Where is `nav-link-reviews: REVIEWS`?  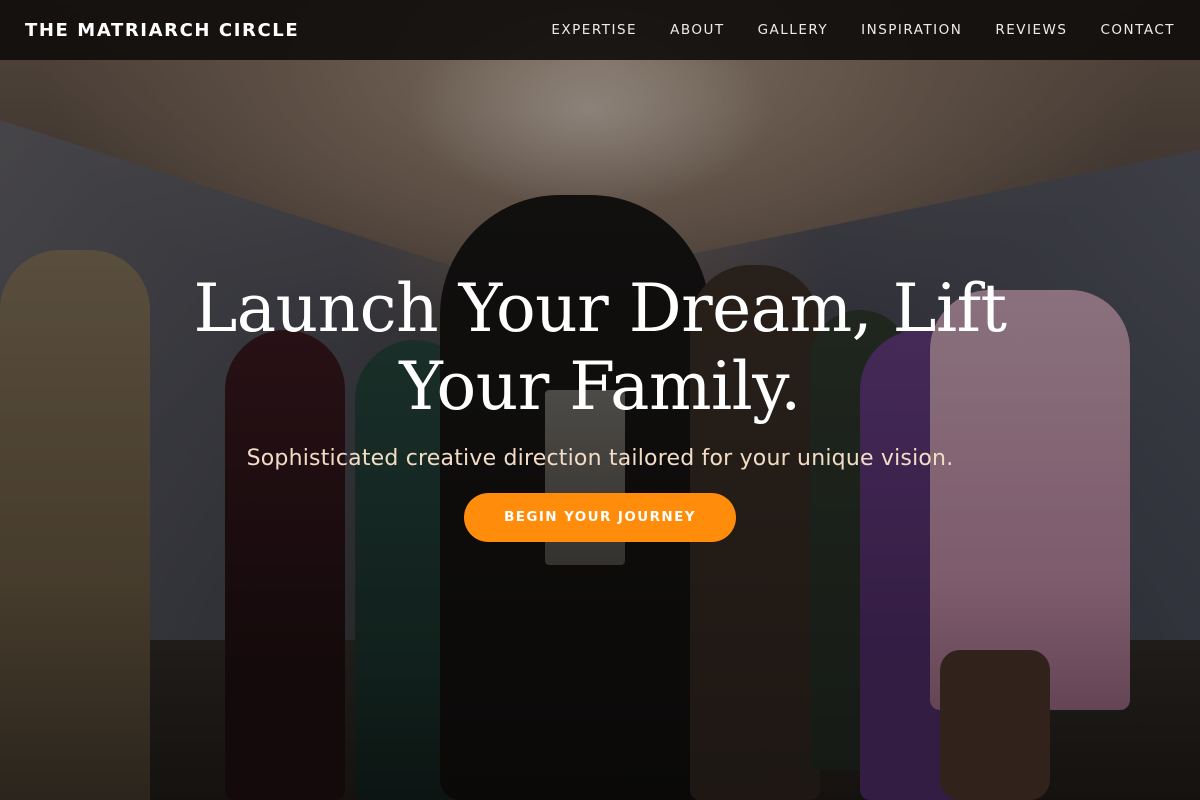 nav-link-reviews: REVIEWS is located at coordinates (1031, 30).